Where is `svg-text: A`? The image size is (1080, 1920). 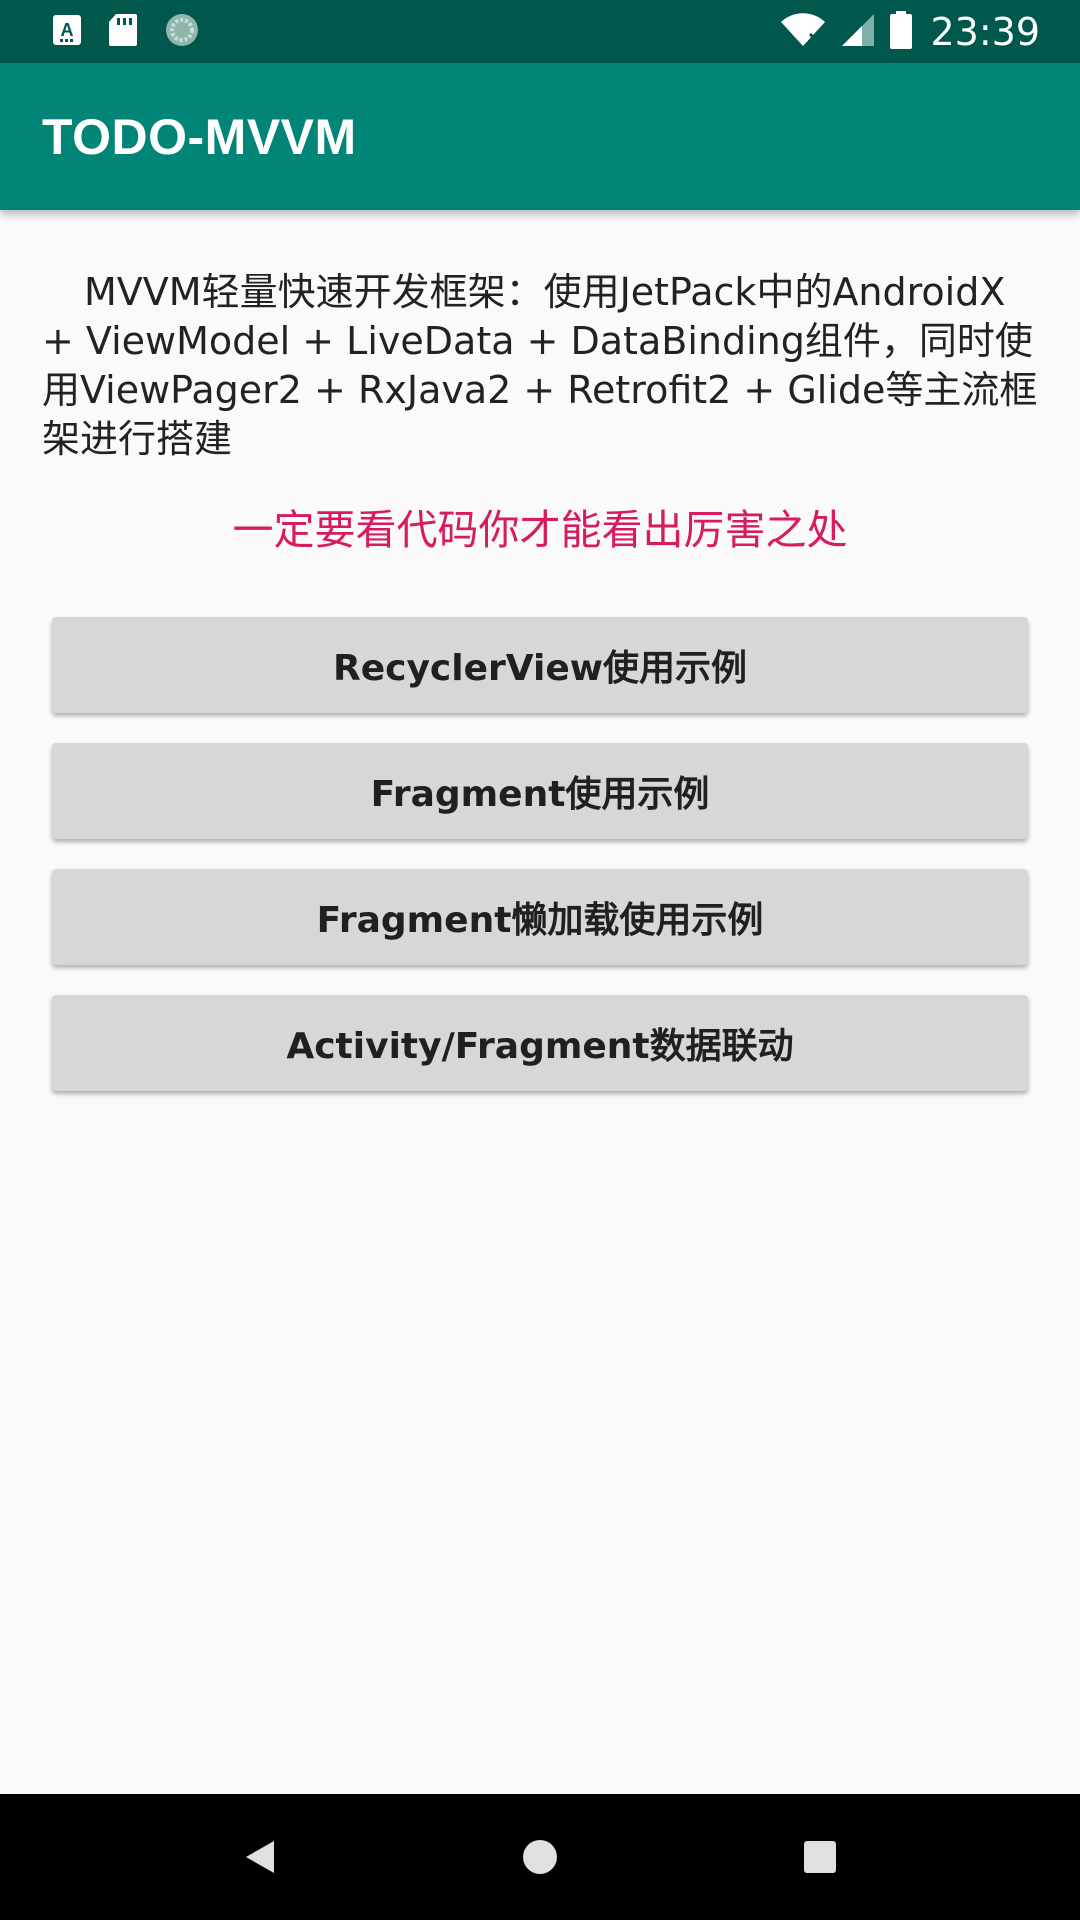 svg-text: A is located at coordinates (67, 30).